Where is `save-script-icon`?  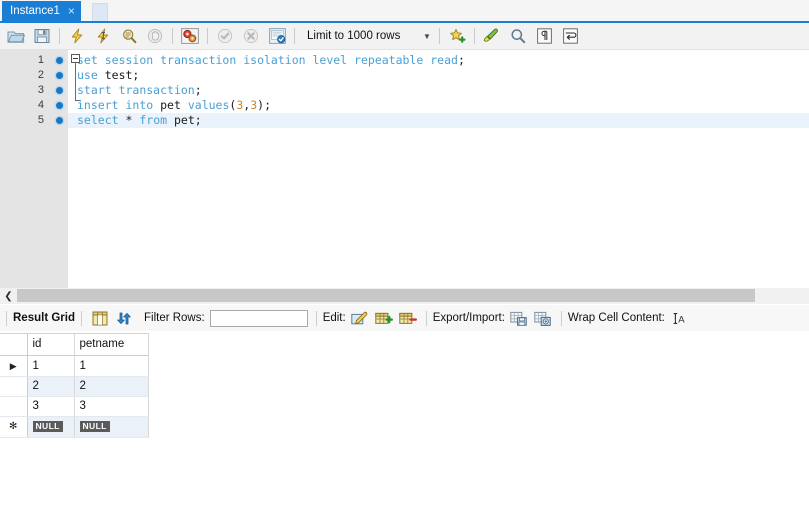
save-script-icon is located at coordinates (42, 36).